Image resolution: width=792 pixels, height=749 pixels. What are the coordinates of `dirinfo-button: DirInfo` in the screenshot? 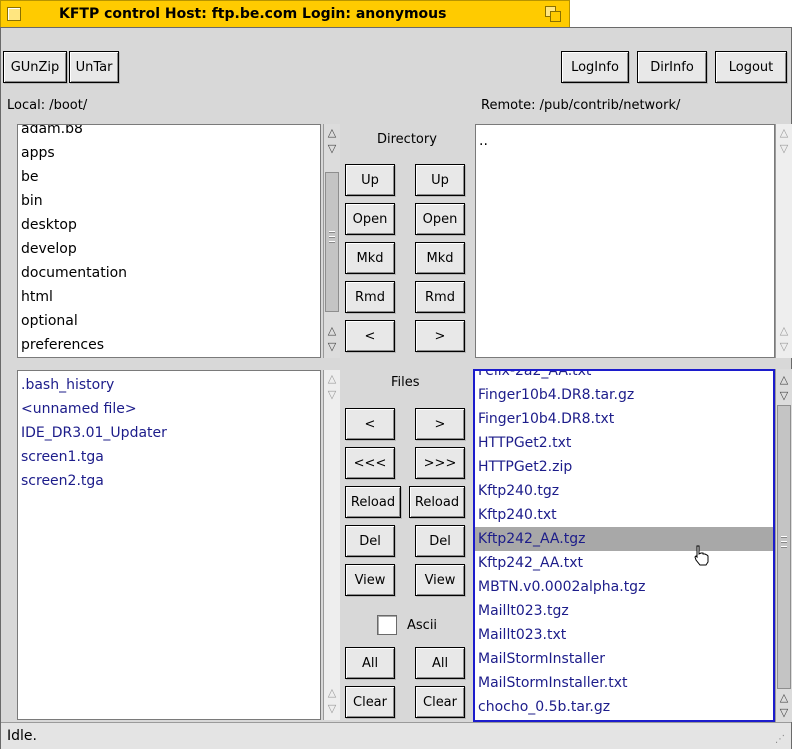 It's located at (672, 67).